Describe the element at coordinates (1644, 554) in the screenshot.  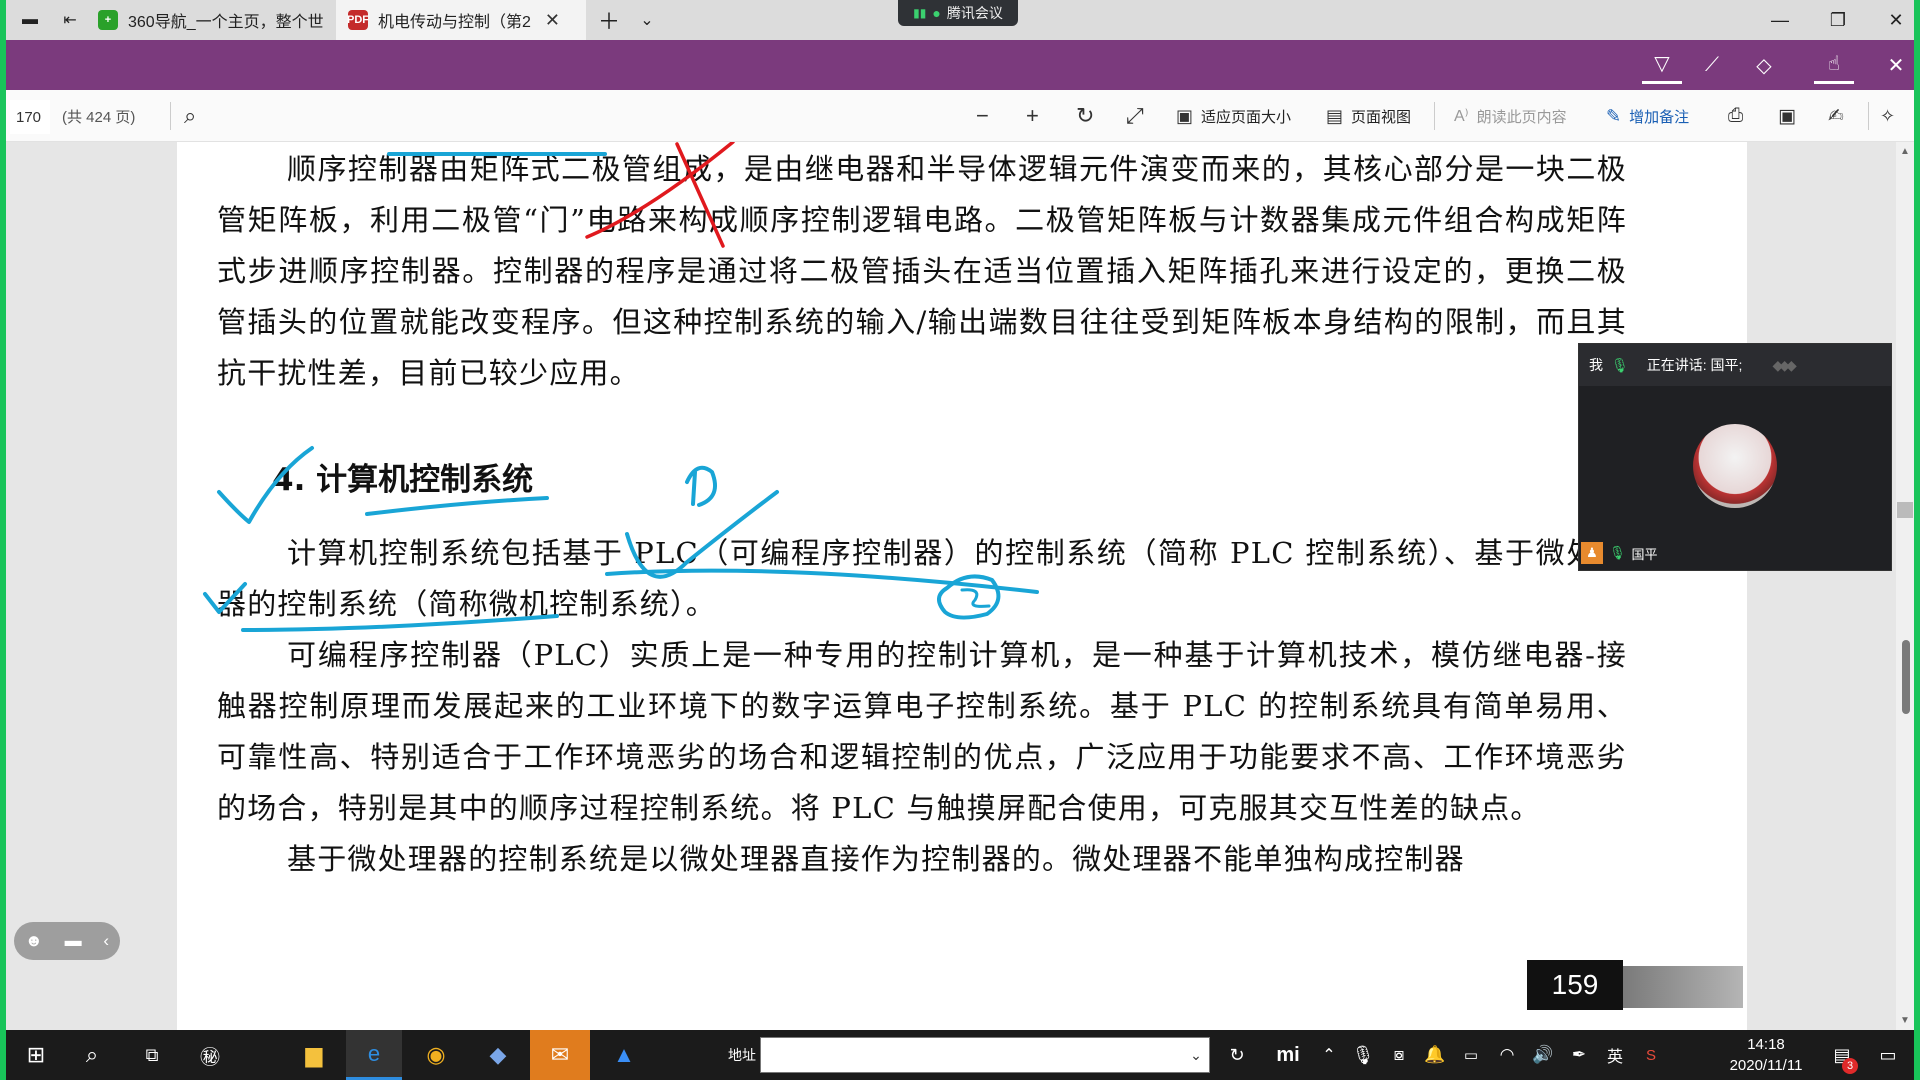
I see `participant-name: 国平` at that location.